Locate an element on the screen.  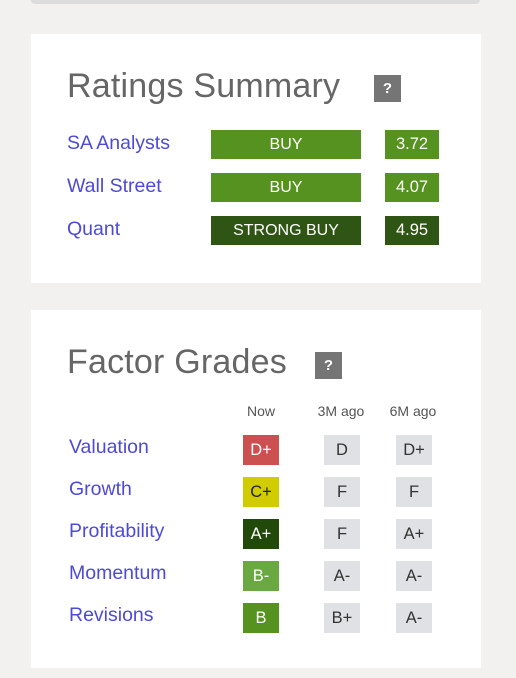
factor-row-momentum: Momentum B- A- A- is located at coordinates (256, 576).